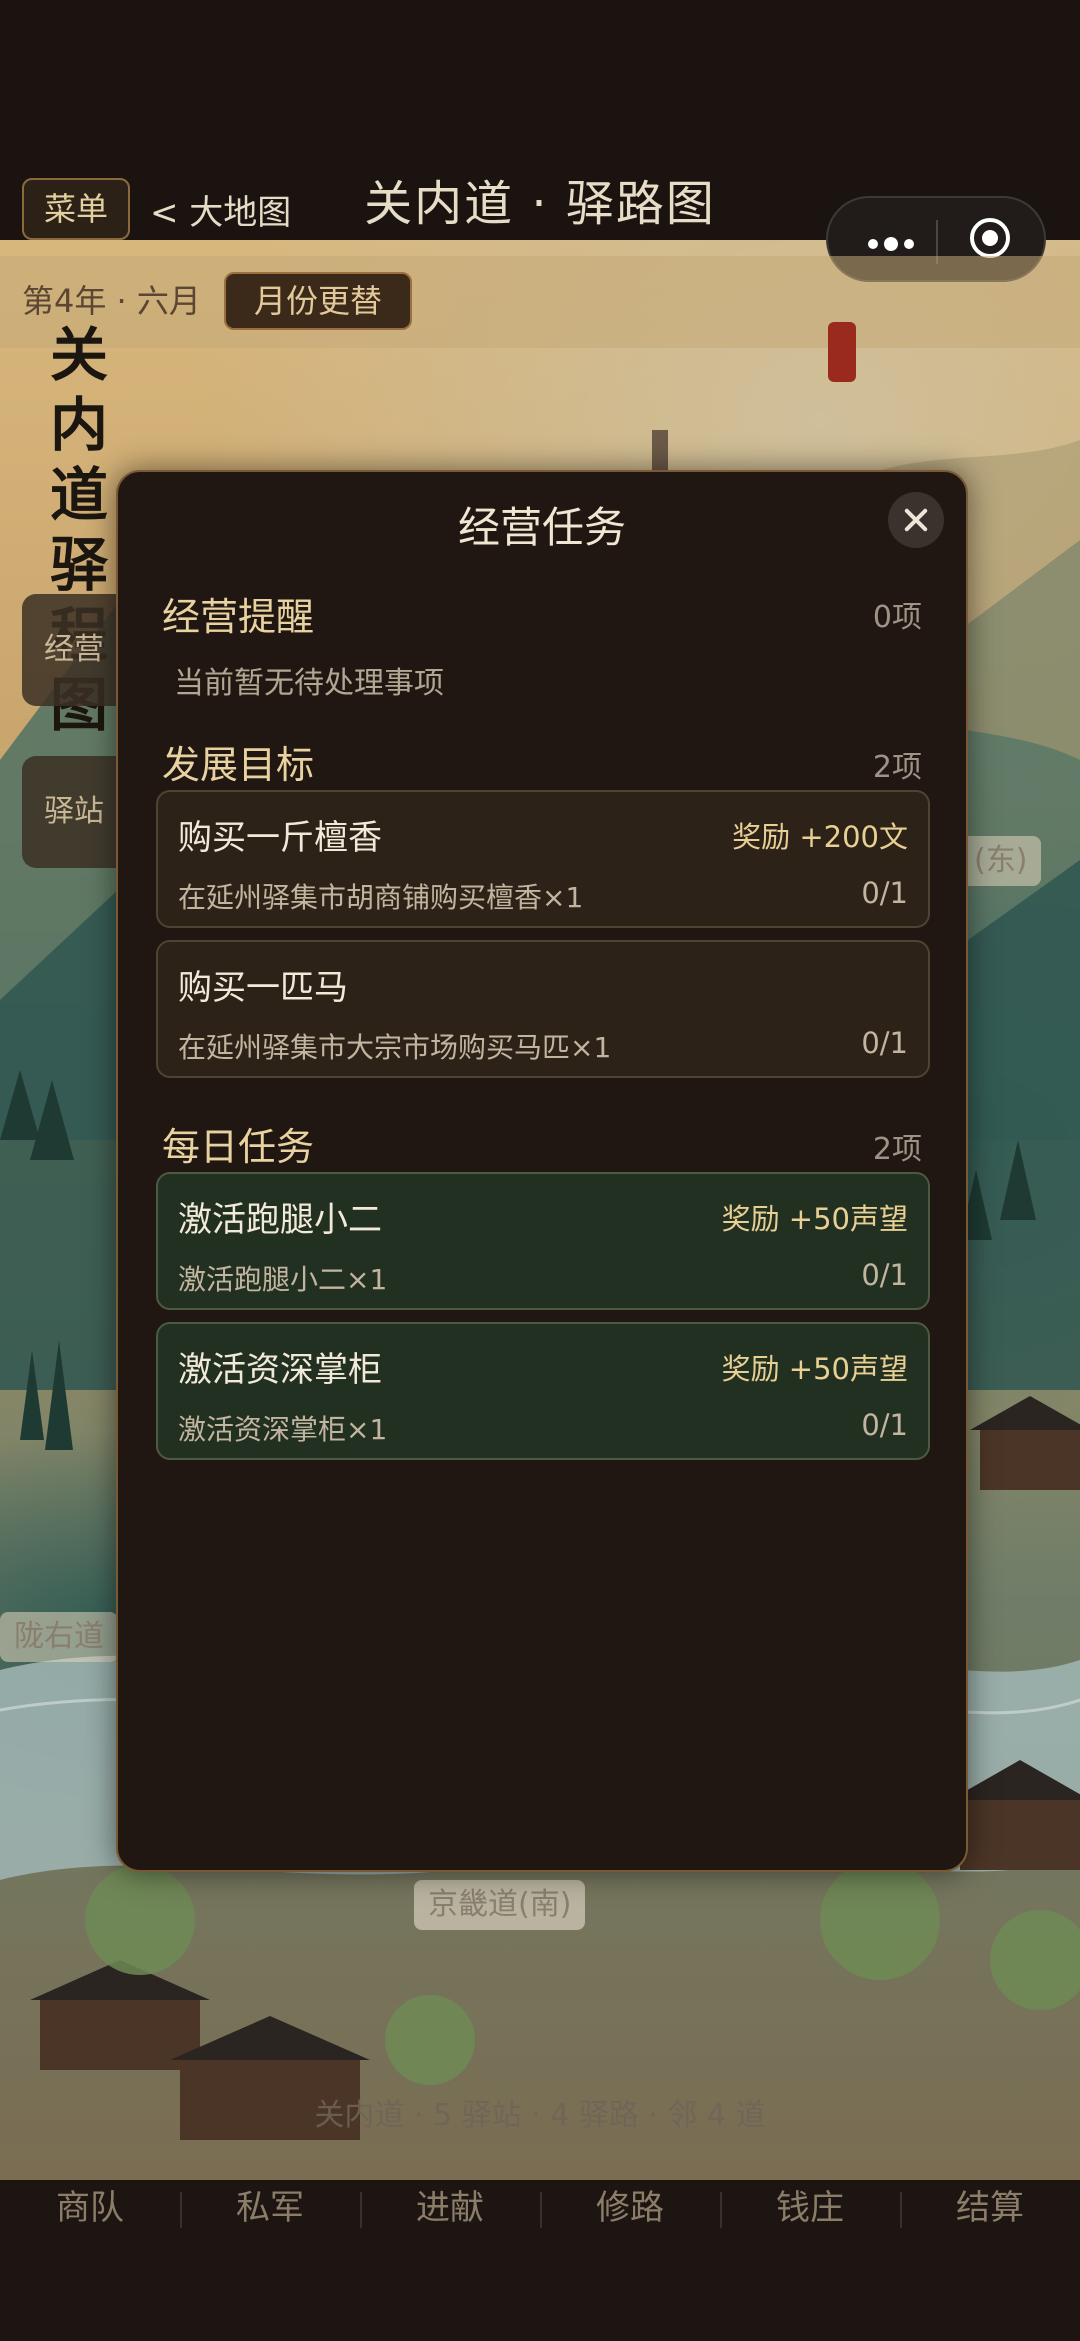  What do you see at coordinates (263, 988) in the screenshot?
I see `task-title: 购买一匹马` at bounding box center [263, 988].